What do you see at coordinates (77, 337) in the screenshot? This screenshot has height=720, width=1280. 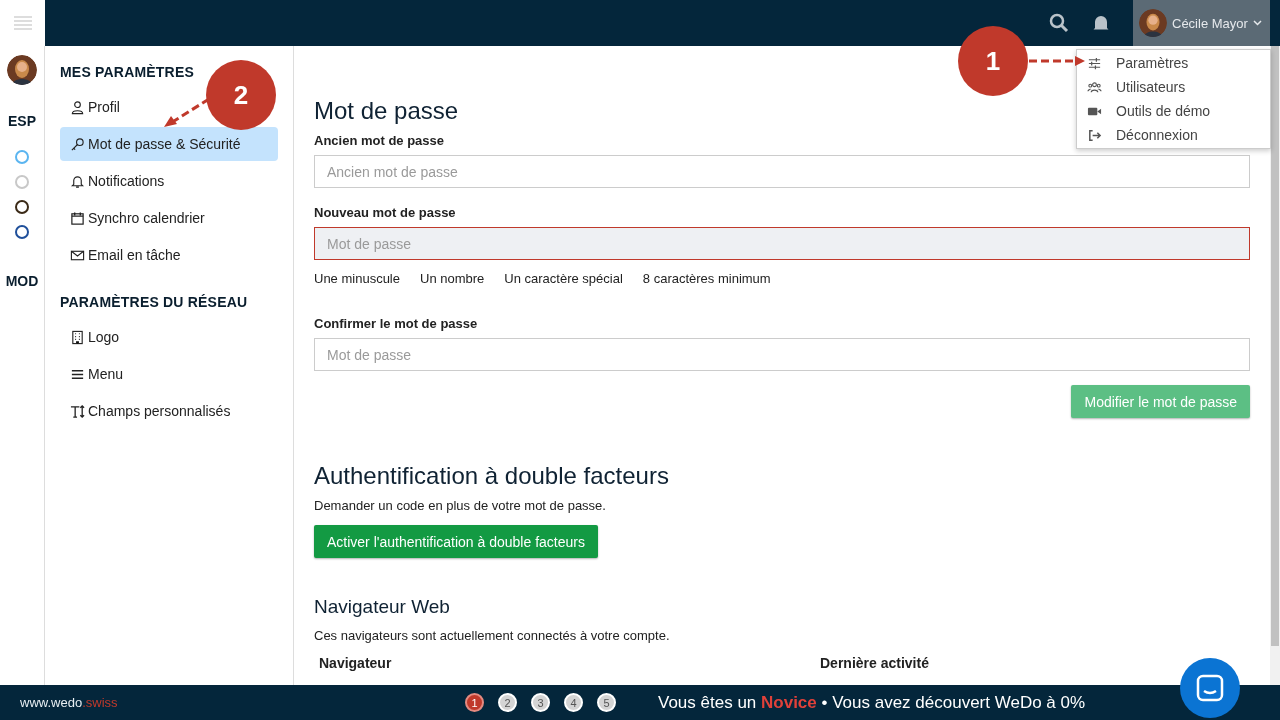 I see `building-icon` at bounding box center [77, 337].